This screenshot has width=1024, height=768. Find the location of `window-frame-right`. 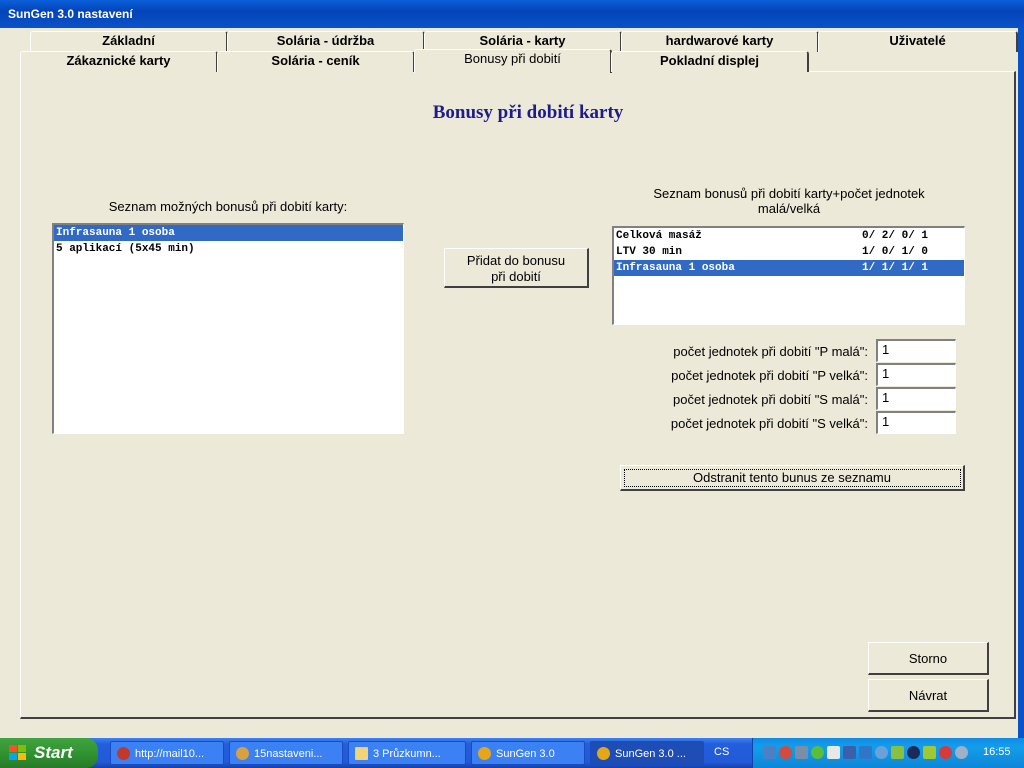

window-frame-right is located at coordinates (1021, 383).